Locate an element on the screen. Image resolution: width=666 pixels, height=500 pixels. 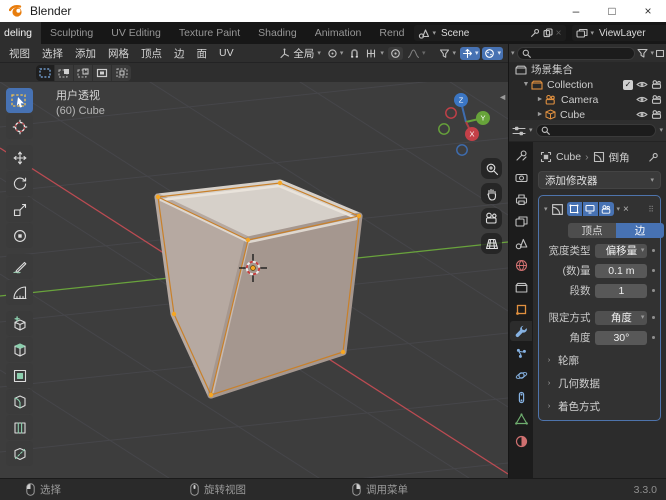
tab-sculpting: Sculpting is located at coordinates (71, 33).